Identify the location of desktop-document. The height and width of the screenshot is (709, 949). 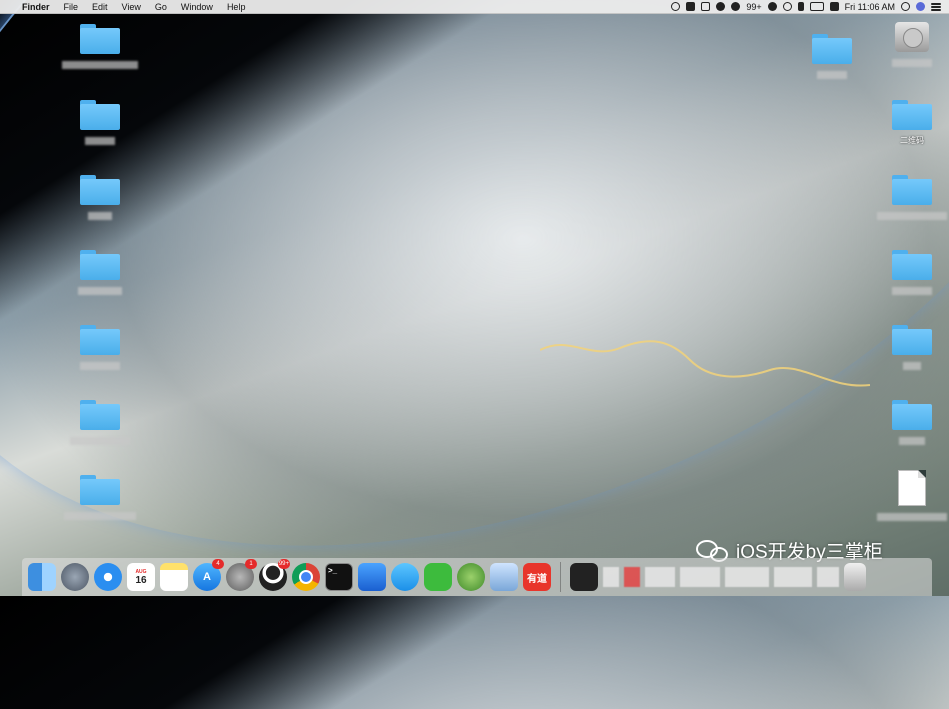
(910, 497).